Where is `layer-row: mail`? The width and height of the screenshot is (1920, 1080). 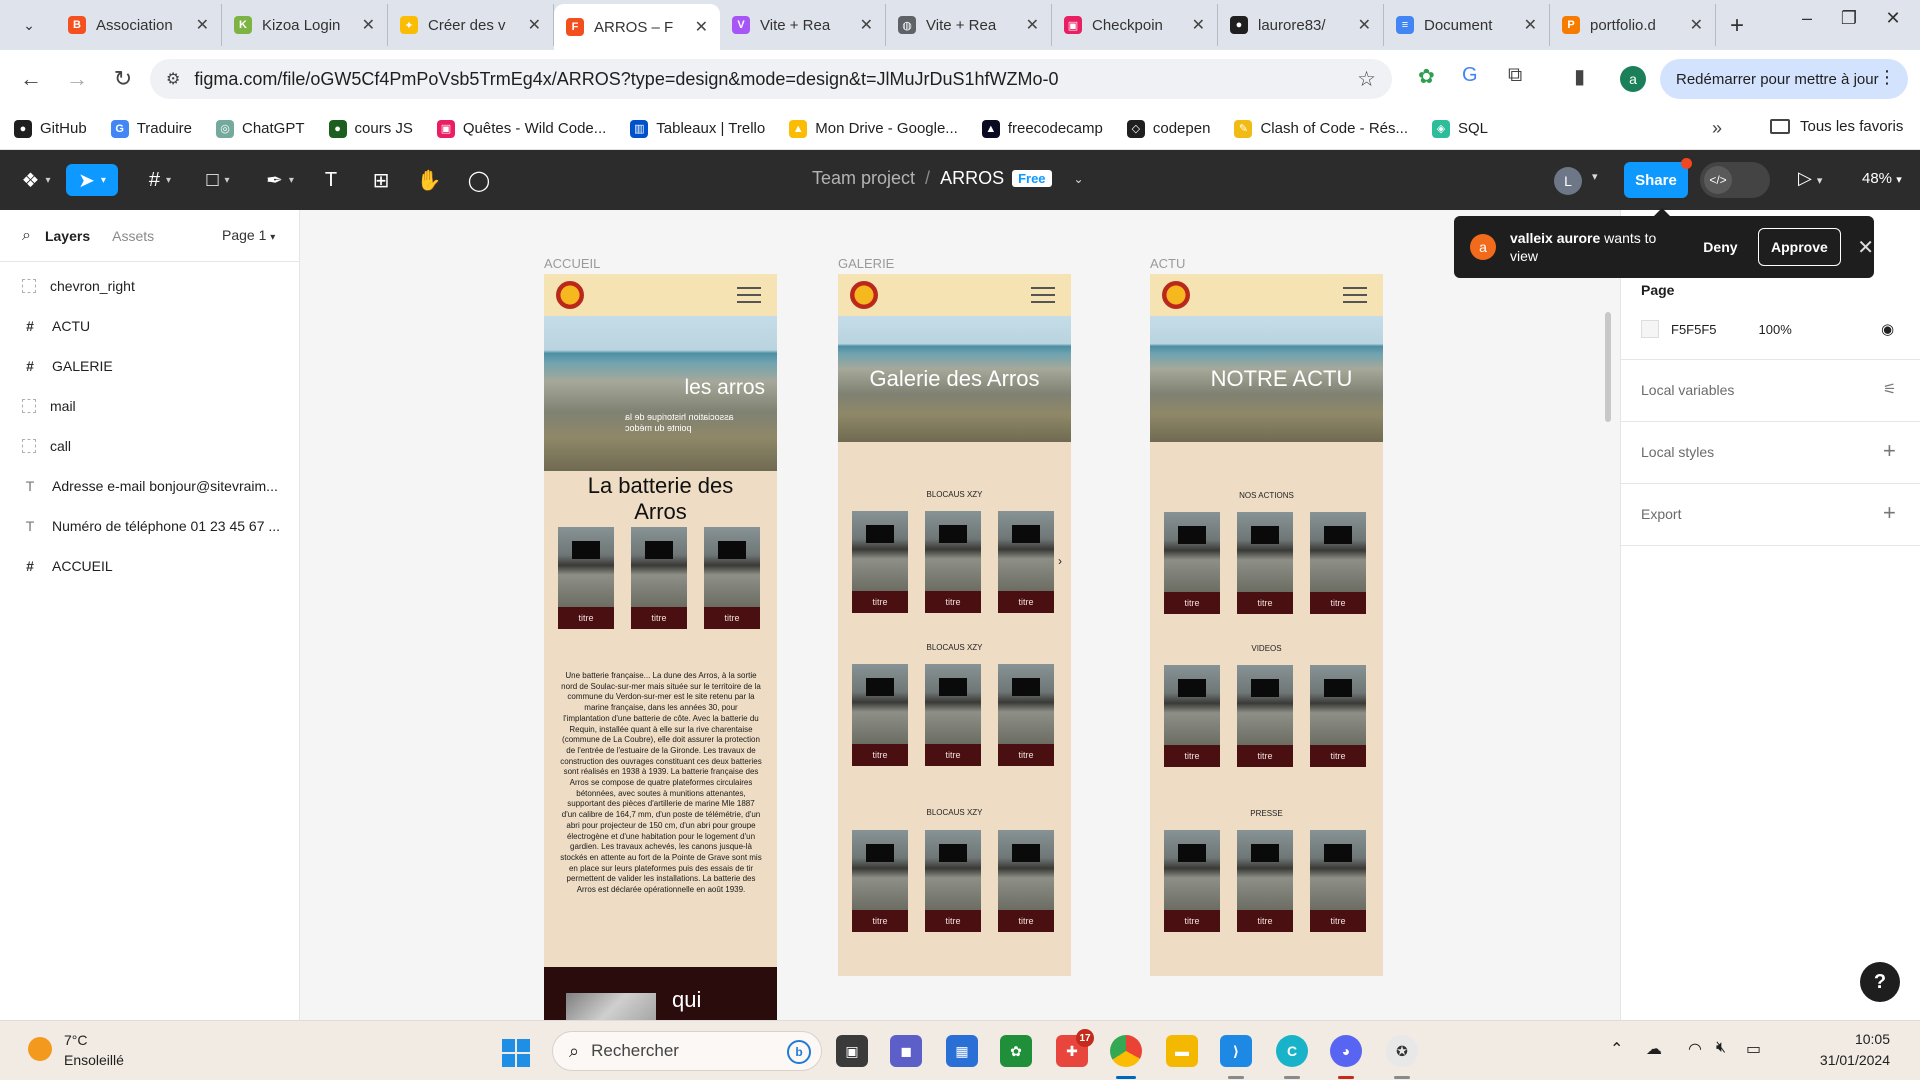 layer-row: mail is located at coordinates (149, 406).